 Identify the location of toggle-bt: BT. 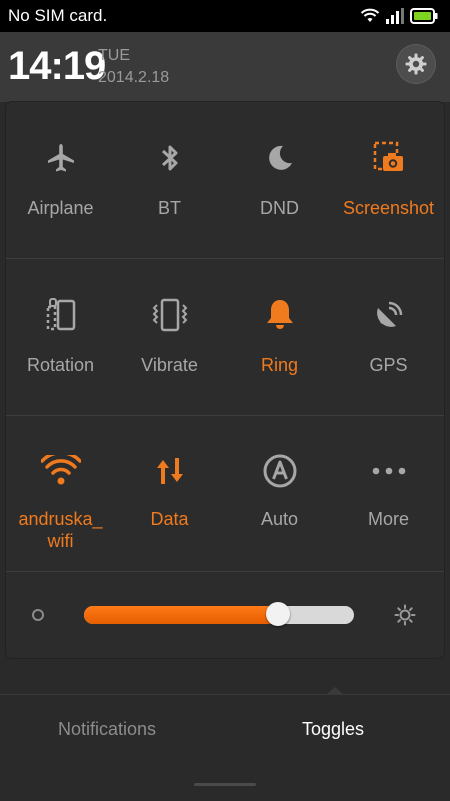
(169, 180).